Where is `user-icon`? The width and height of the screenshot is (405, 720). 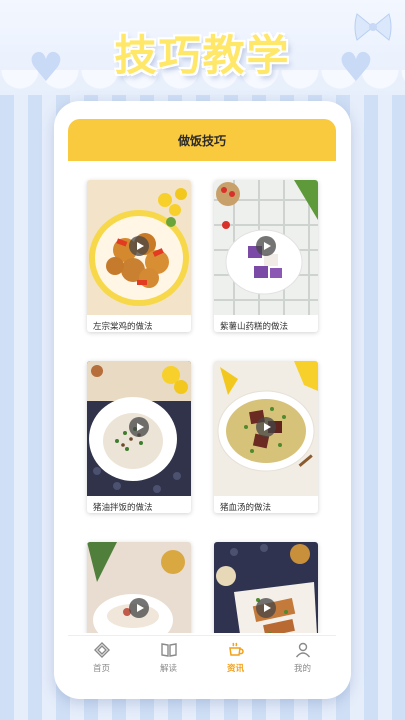
user-icon is located at coordinates (302, 650).